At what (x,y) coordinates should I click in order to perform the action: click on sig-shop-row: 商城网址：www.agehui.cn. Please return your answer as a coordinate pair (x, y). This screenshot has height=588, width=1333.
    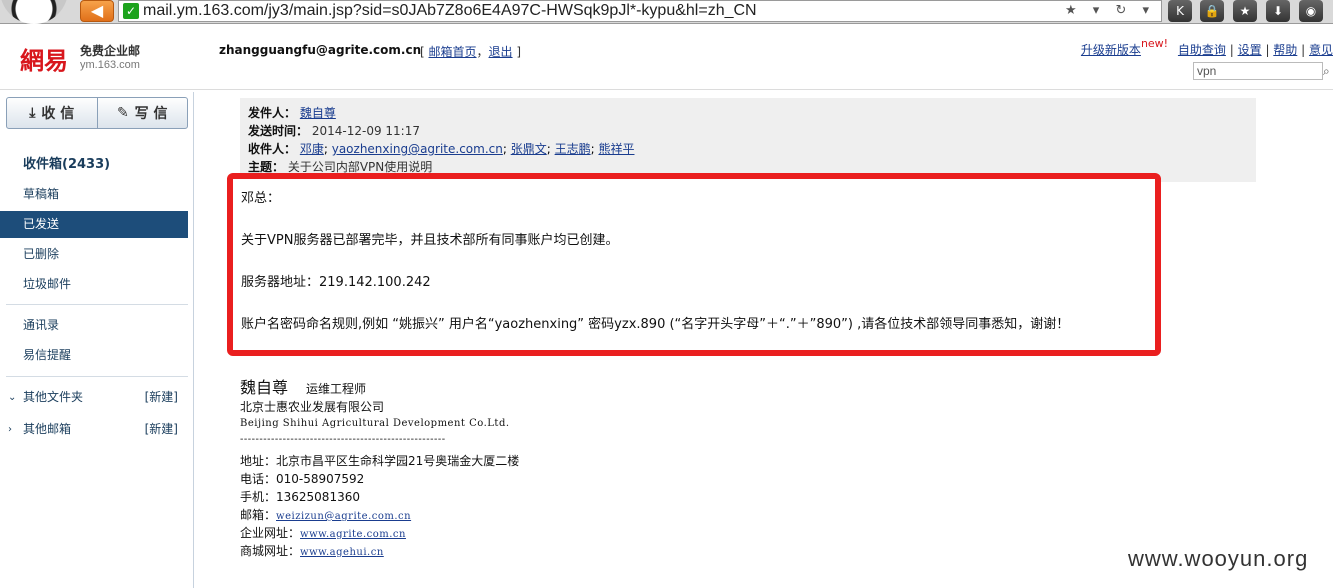
    Looking at the image, I should click on (312, 551).